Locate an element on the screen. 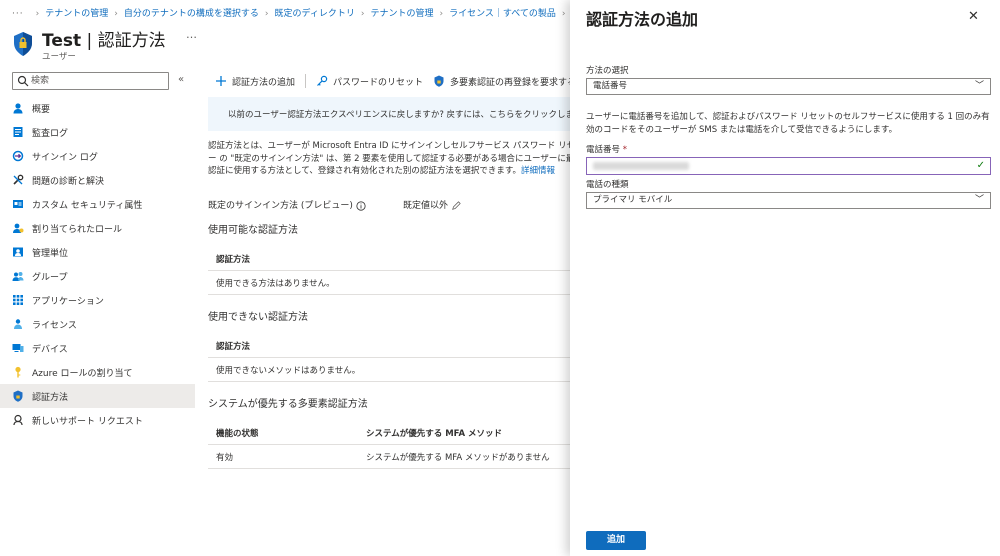 The width and height of the screenshot is (1000, 556). assigned-roles-icon is located at coordinates (18, 228).